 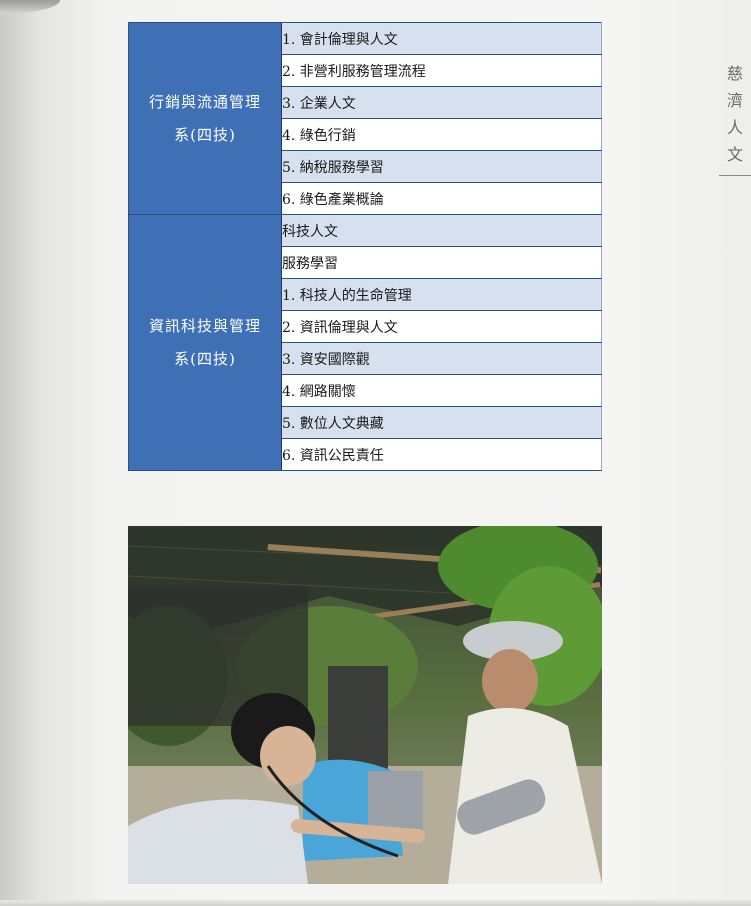 I want to click on course-cell: 3. 企業人文, so click(x=441, y=102).